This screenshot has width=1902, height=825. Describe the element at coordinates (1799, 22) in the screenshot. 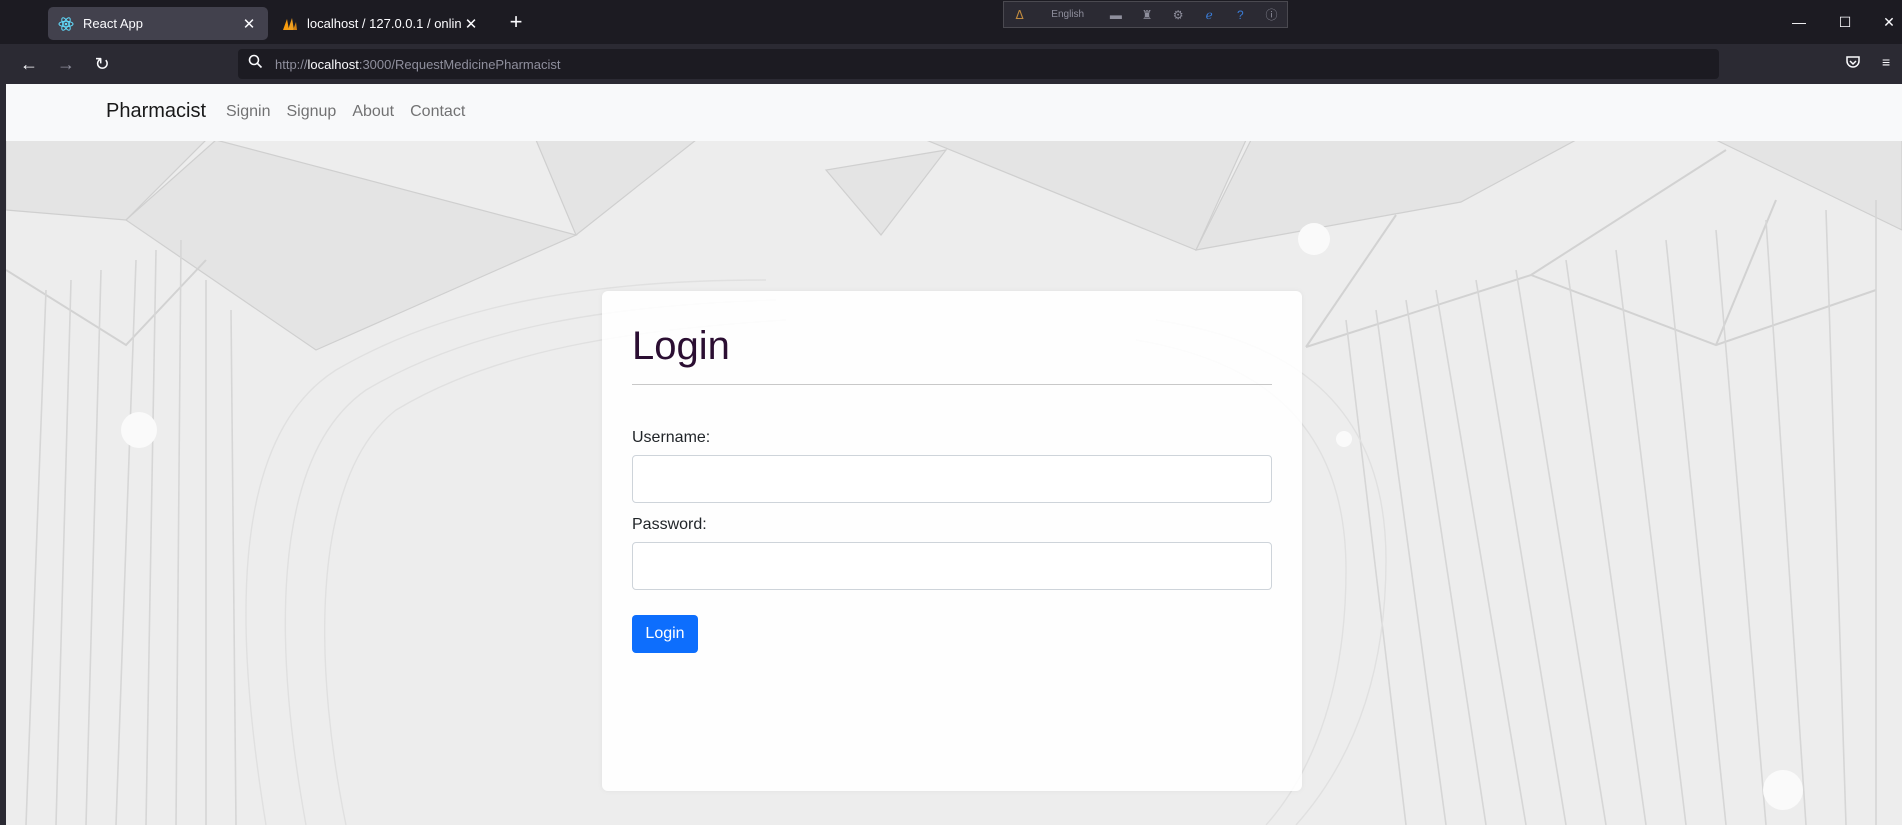

I see `minimize-button: —` at that location.